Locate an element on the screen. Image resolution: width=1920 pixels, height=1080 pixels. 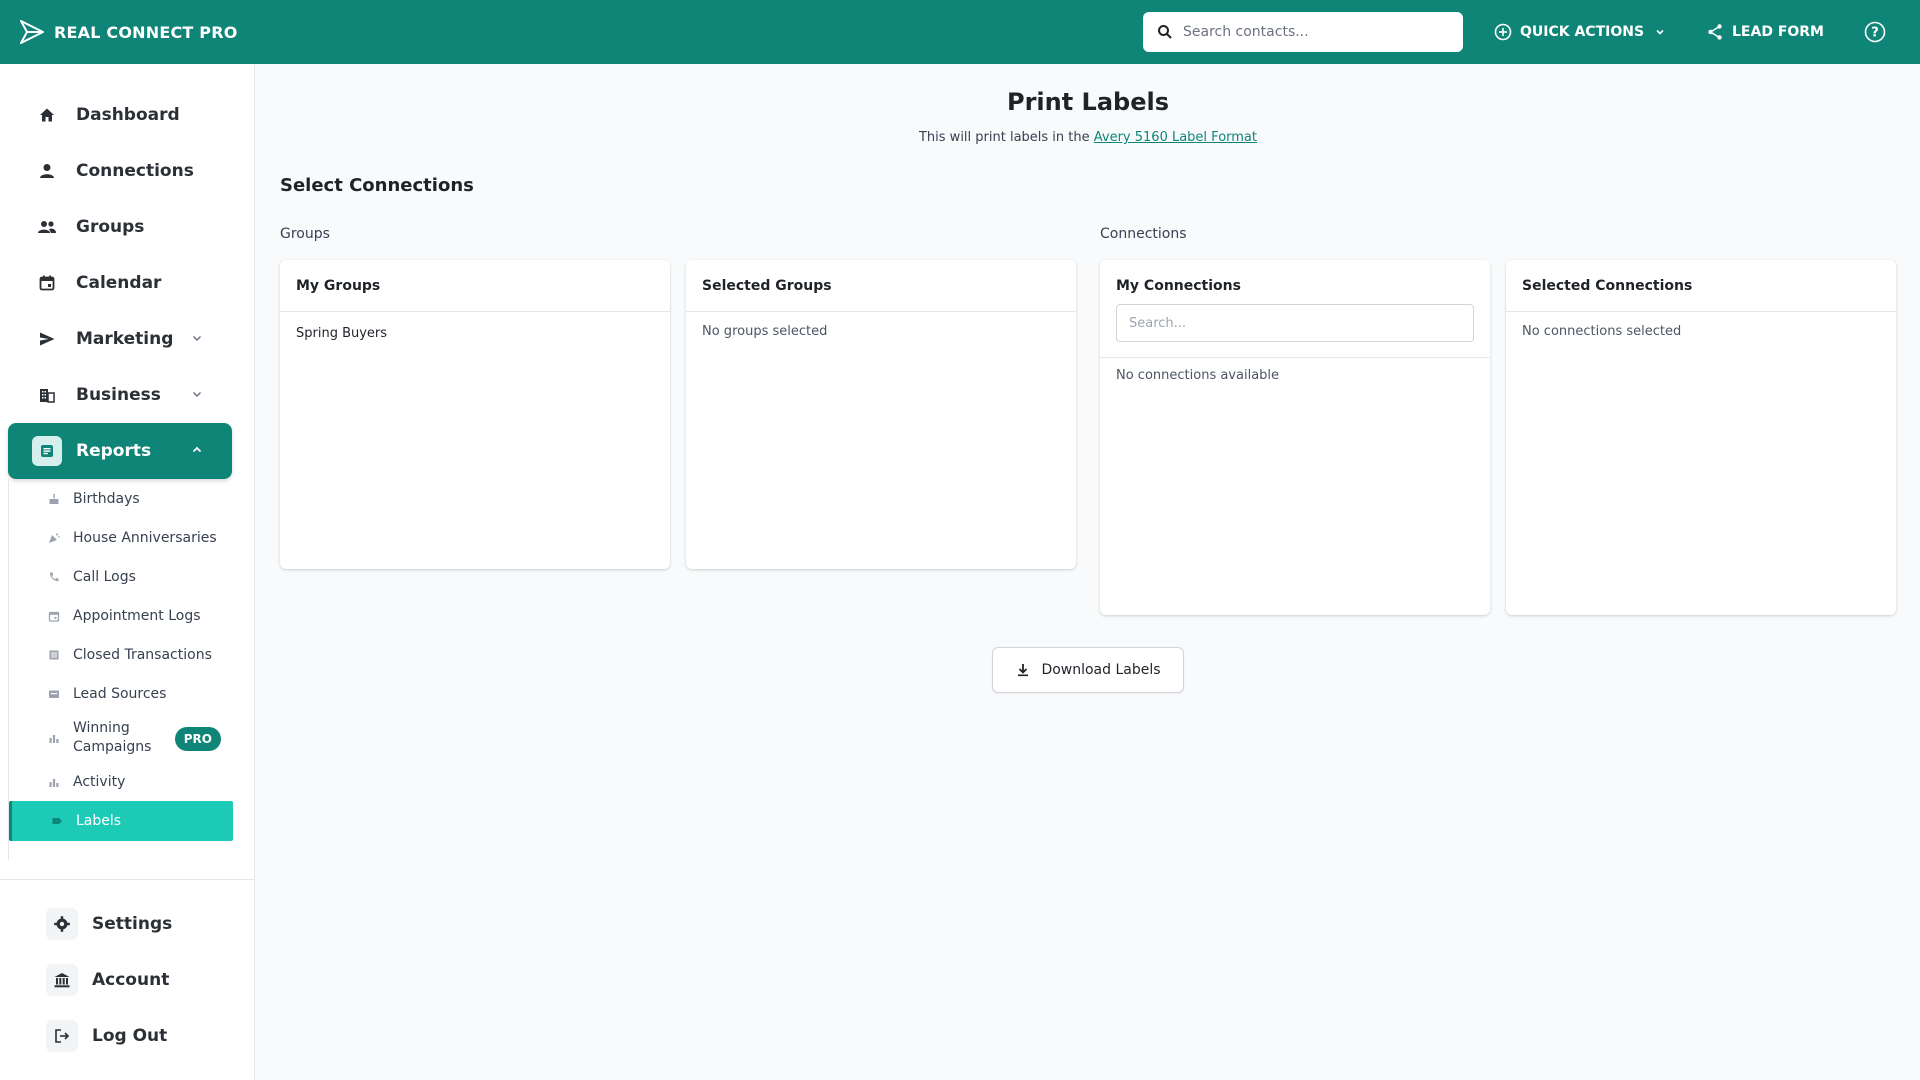
download-labels-button: Download Labels is located at coordinates (1088, 670).